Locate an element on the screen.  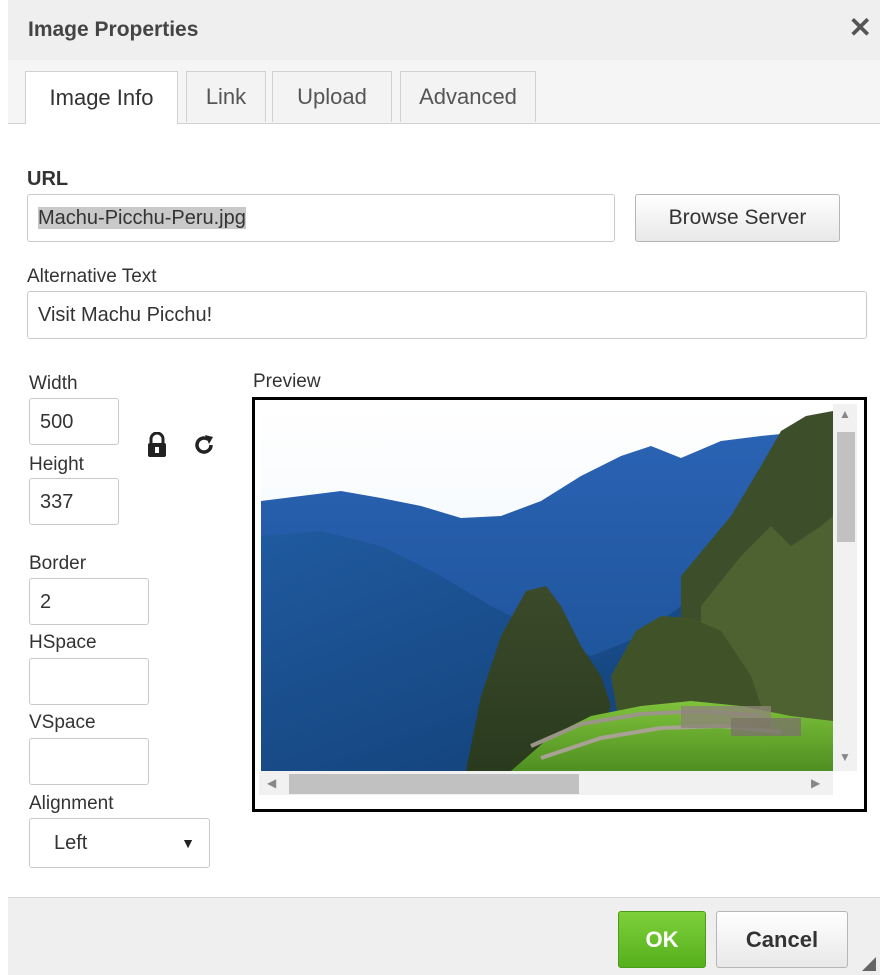
vspace-label: VSpace is located at coordinates (62, 722).